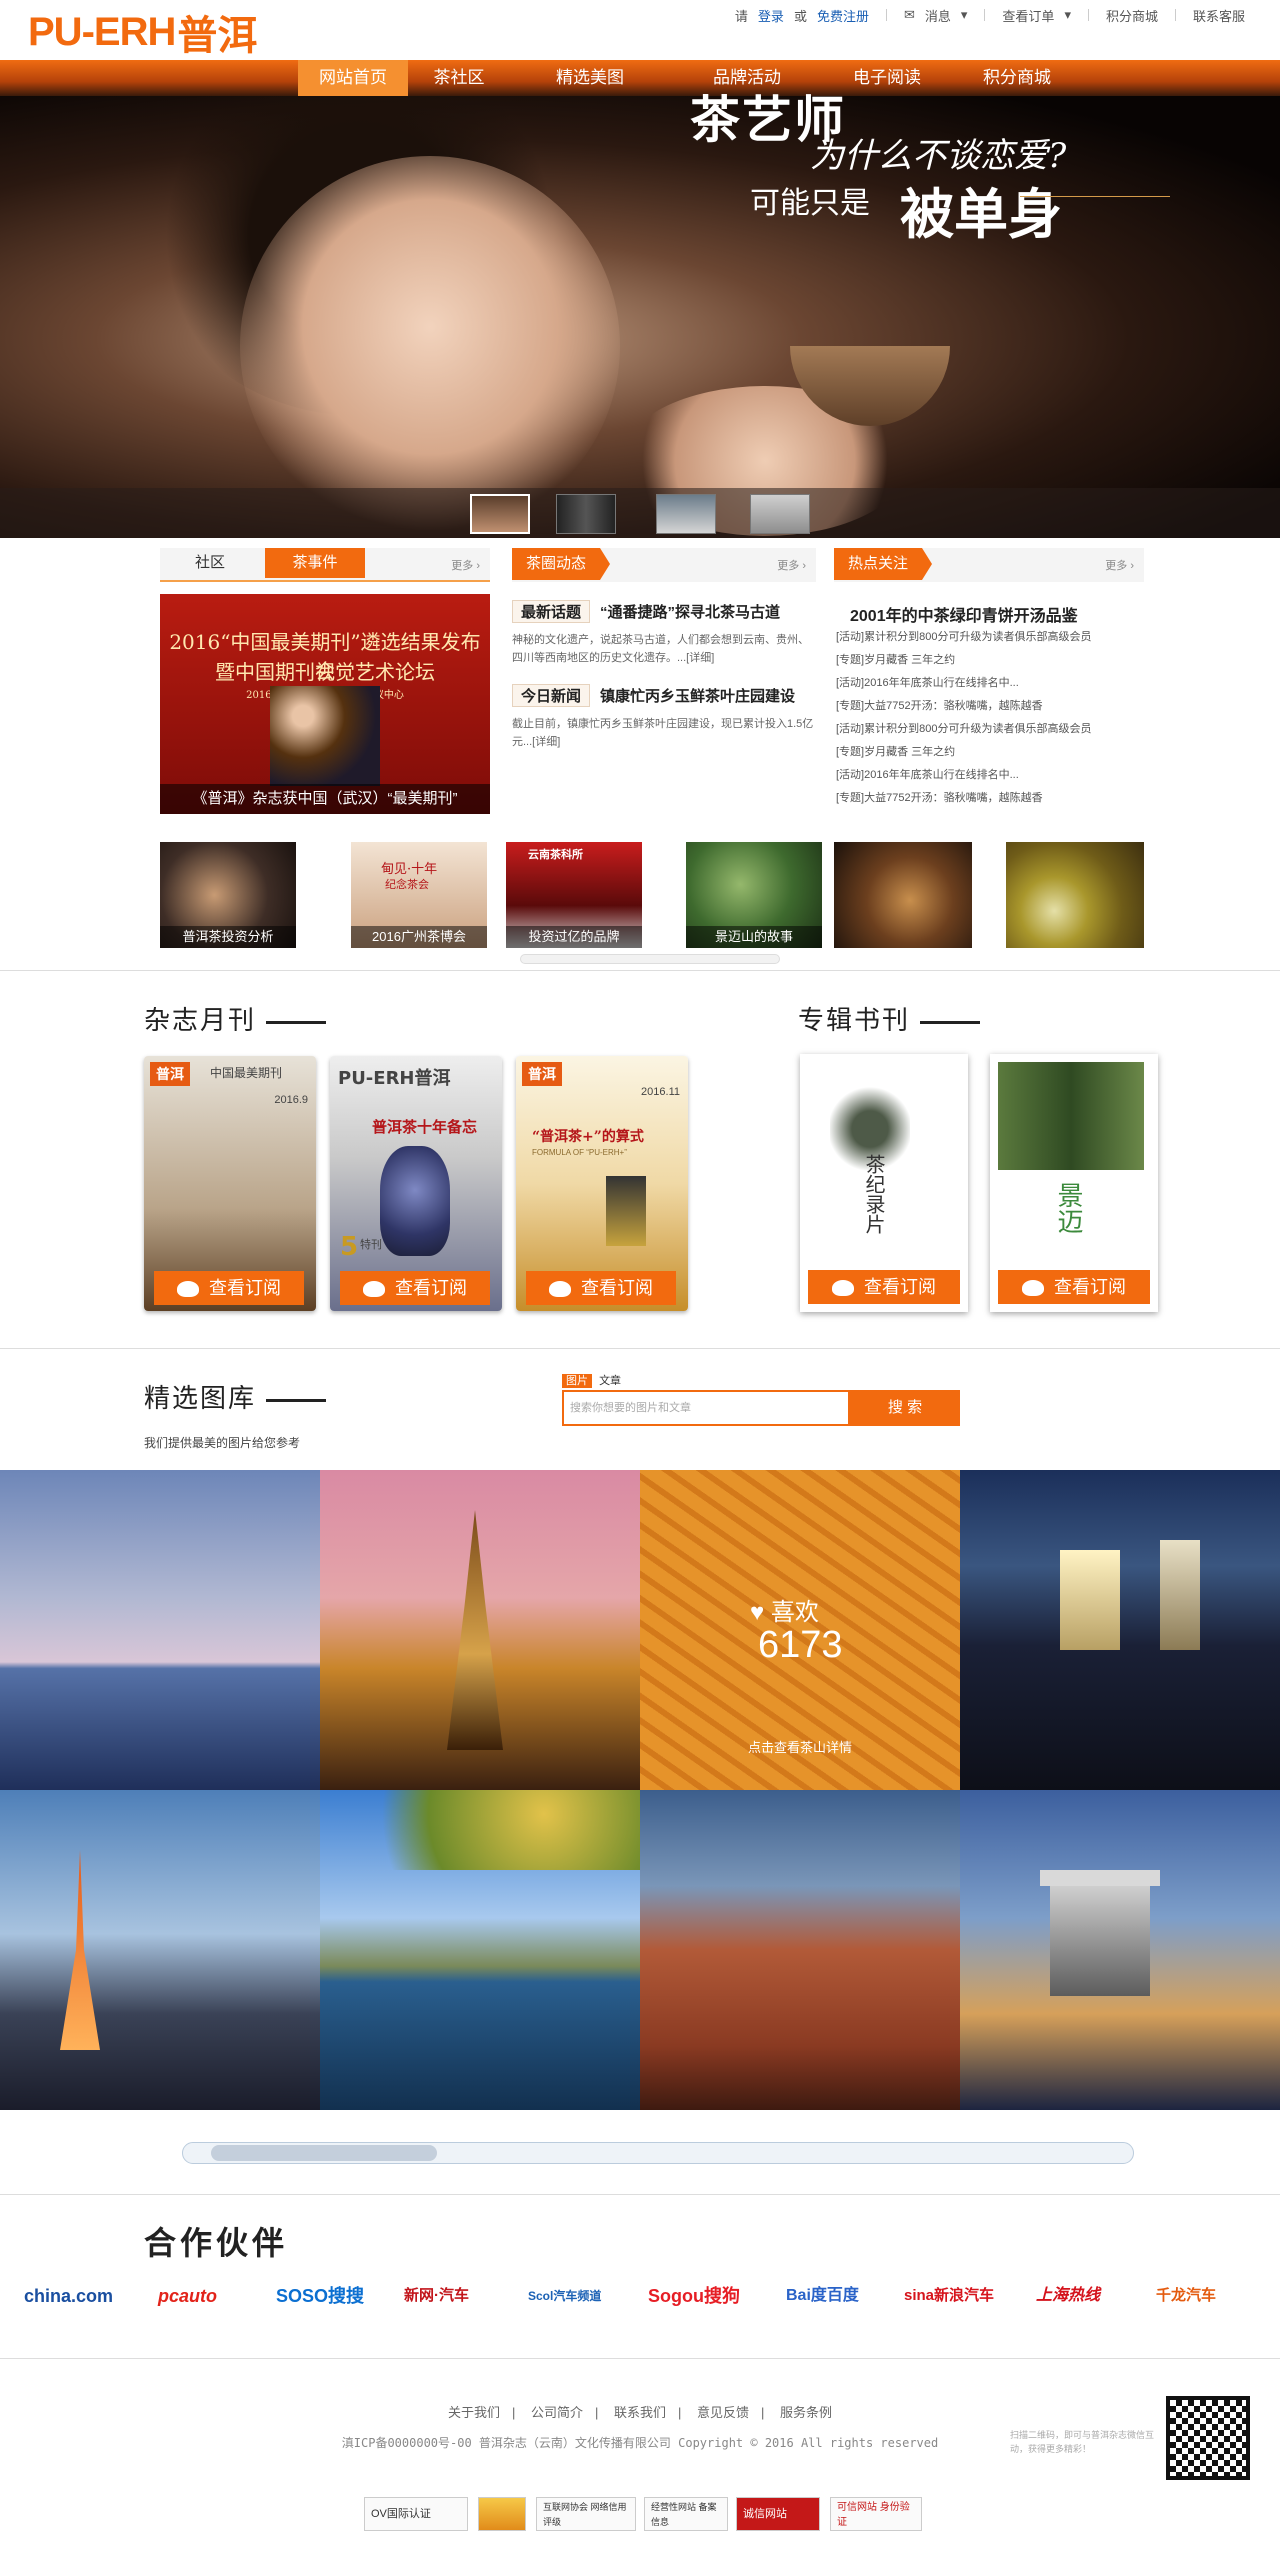 This screenshot has height=2573, width=1280. Describe the element at coordinates (1074, 1183) in the screenshot. I see `book-card: 景迈 查看订阅` at that location.